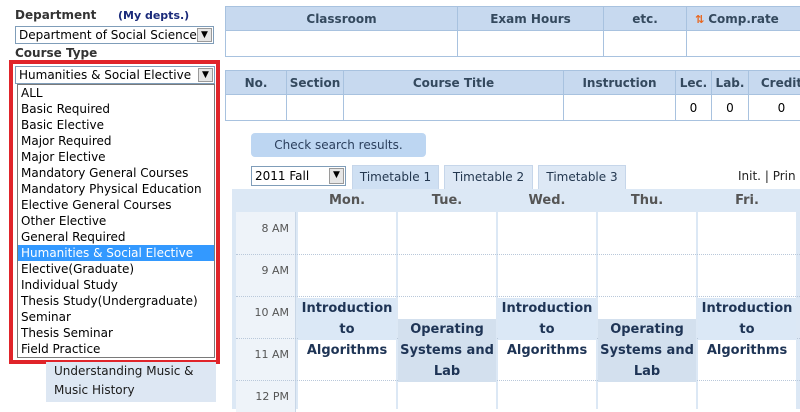  What do you see at coordinates (116, 173) in the screenshot?
I see `dropdown-option: Mandatory General Courses` at bounding box center [116, 173].